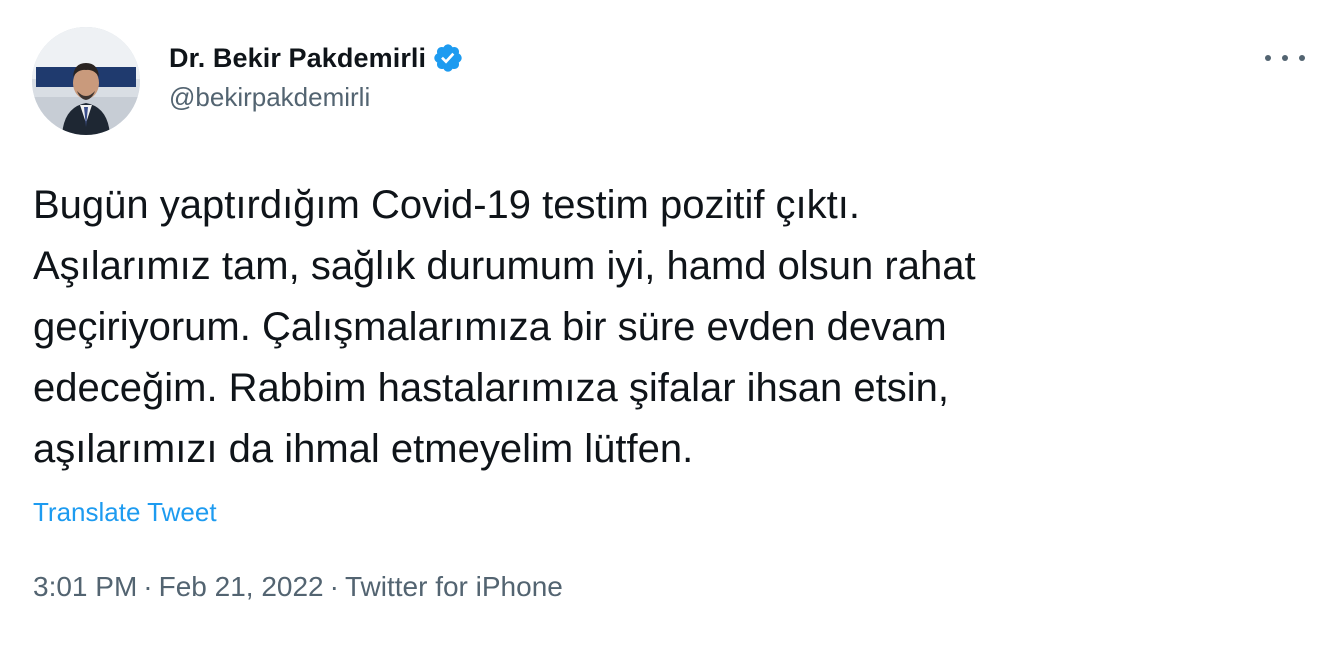 The image size is (1341, 648). What do you see at coordinates (297, 58) in the screenshot?
I see `display-name: Dr. Bekir Pakdemirli` at bounding box center [297, 58].